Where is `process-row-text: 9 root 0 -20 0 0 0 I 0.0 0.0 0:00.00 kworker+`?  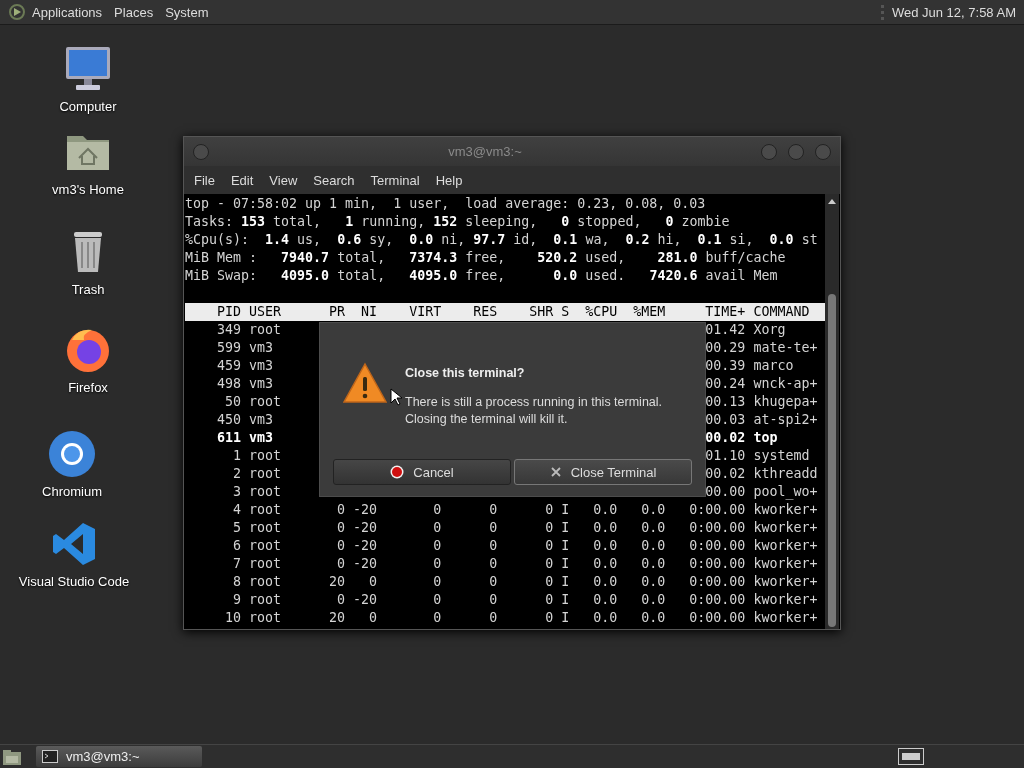
process-row-text: 9 root 0 -20 0 0 0 I 0.0 0.0 0:00.00 kworker+ is located at coordinates (525, 599).